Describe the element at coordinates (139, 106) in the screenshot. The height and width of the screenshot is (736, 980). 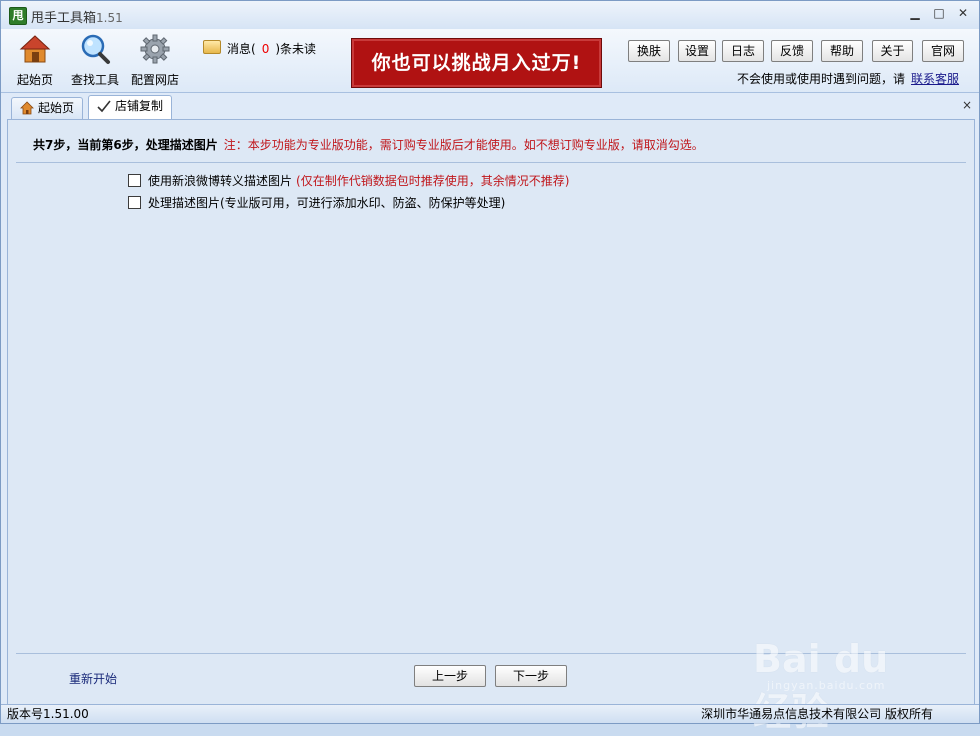
I see `tab-shop-copy-label: 店铺复制` at that location.